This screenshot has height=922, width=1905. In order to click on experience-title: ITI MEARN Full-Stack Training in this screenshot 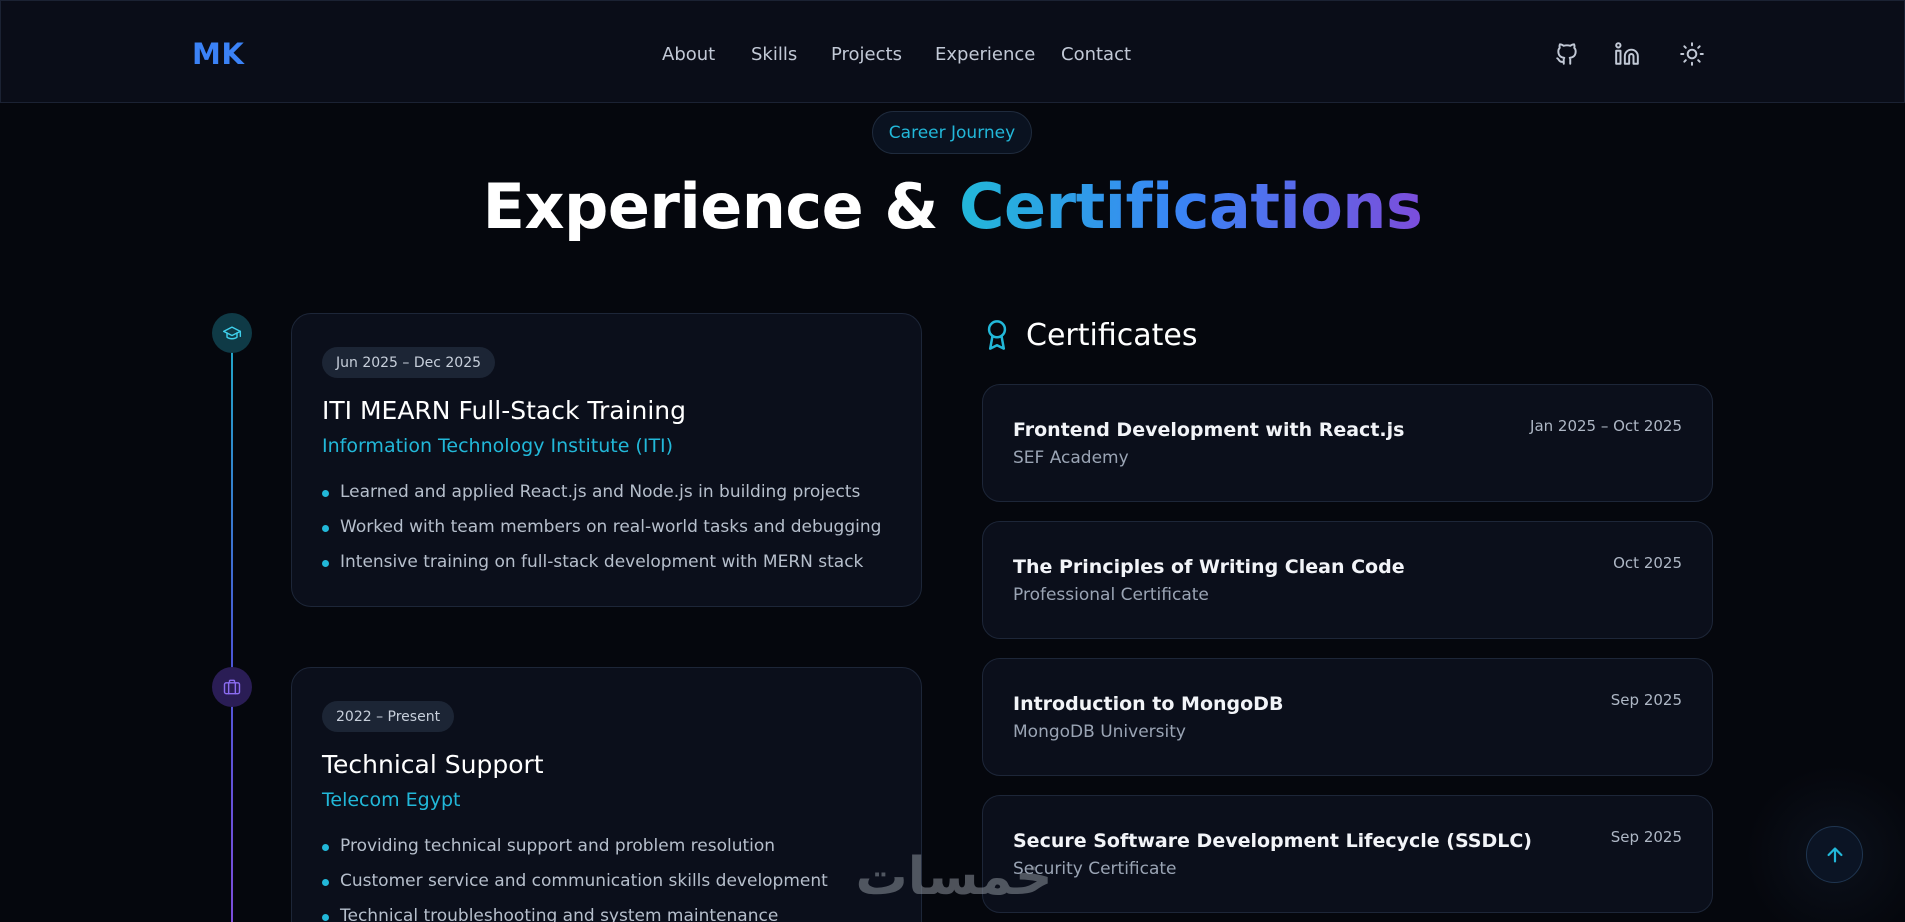, I will do `click(504, 410)`.